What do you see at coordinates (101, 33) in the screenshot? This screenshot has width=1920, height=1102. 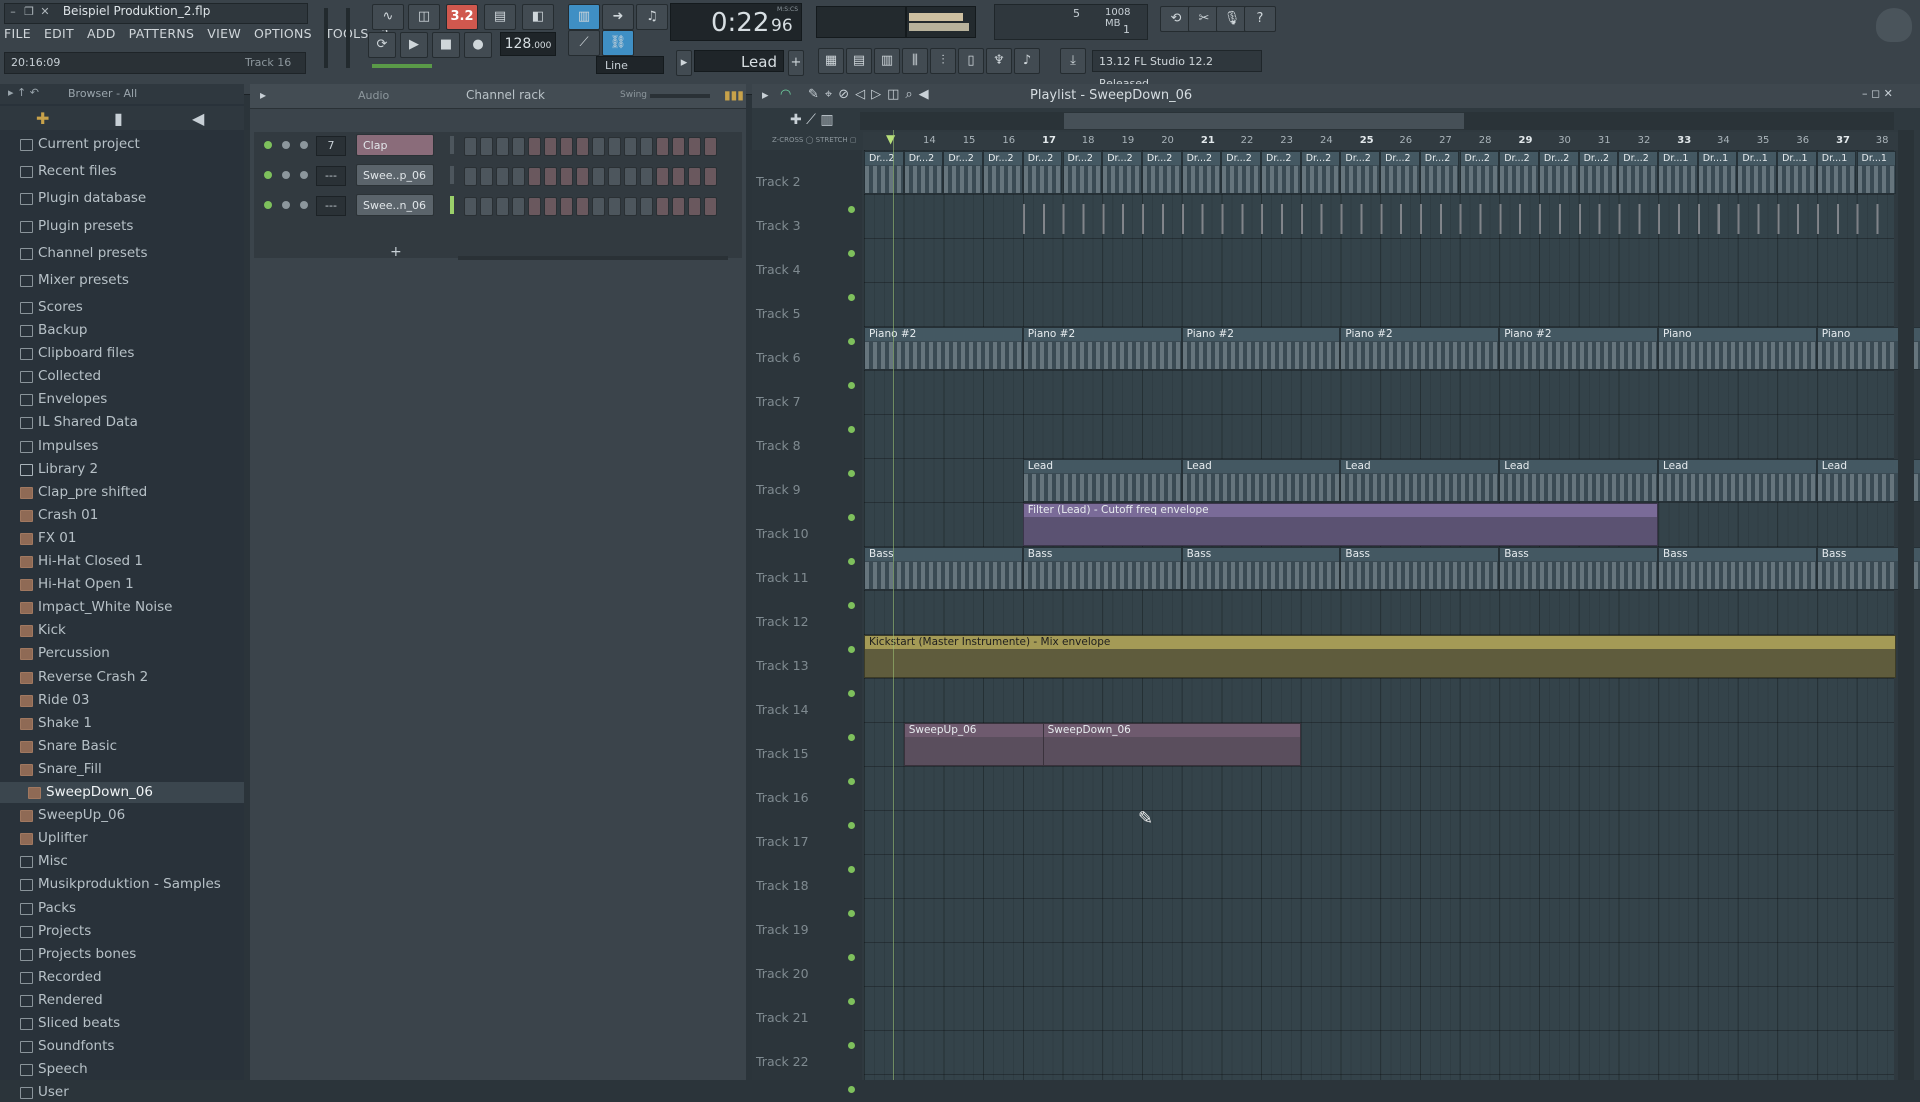 I see `menu-add: ADD` at bounding box center [101, 33].